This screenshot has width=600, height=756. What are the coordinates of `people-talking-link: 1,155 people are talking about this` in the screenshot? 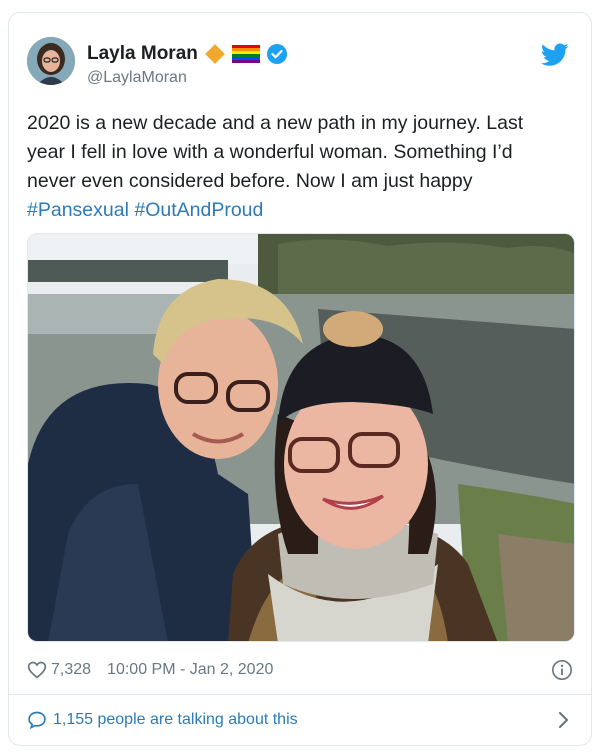 It's located at (300, 720).